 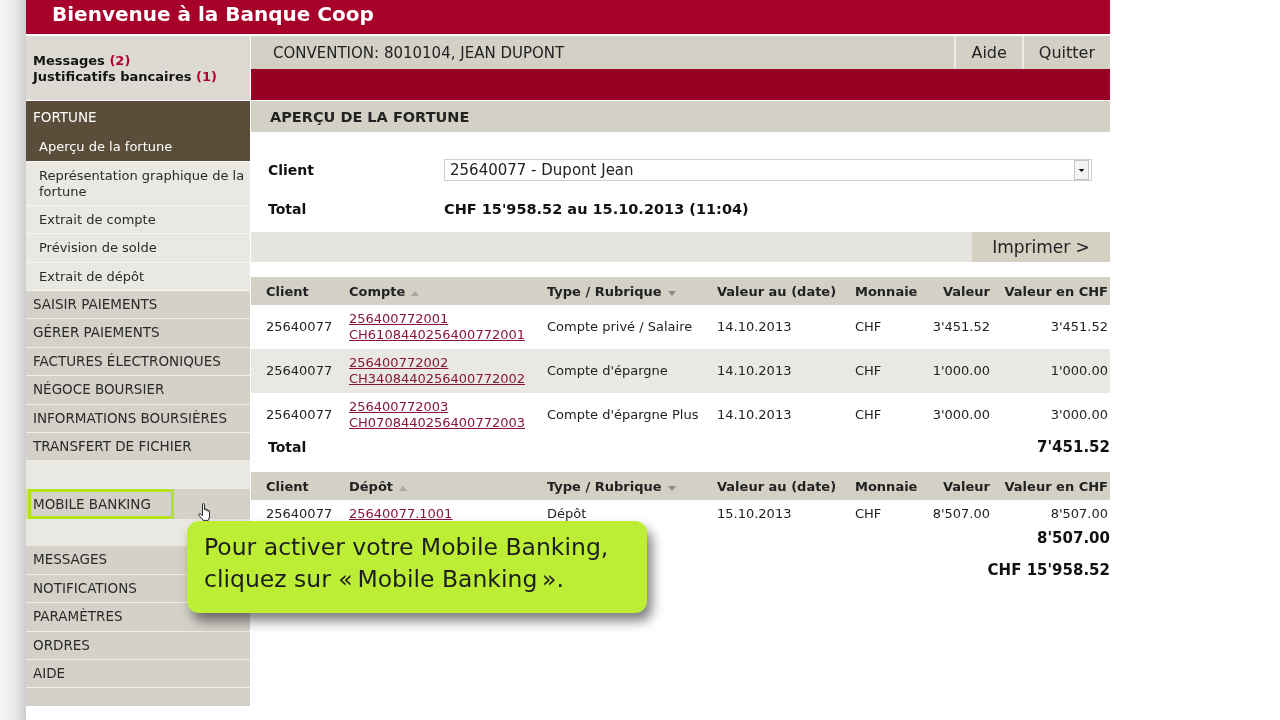 I want to click on sidebar-item: PARAMÈTRES, so click(x=78, y=617).